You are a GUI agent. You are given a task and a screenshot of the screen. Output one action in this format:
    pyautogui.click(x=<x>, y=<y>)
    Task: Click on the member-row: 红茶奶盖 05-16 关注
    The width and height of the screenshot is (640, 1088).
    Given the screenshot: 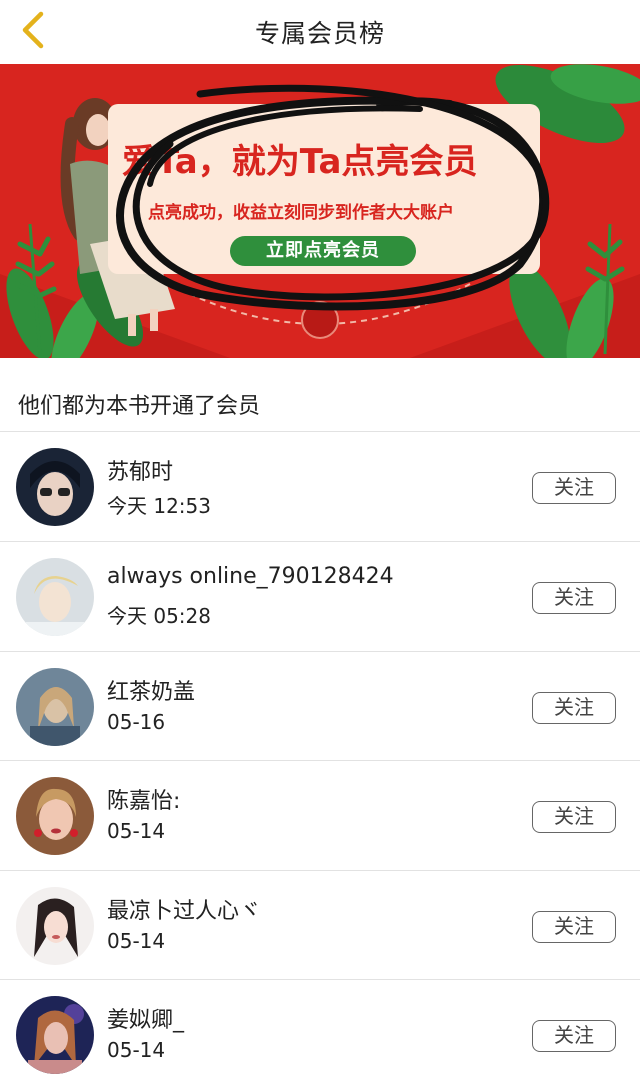 What is the action you would take?
    pyautogui.click(x=320, y=706)
    